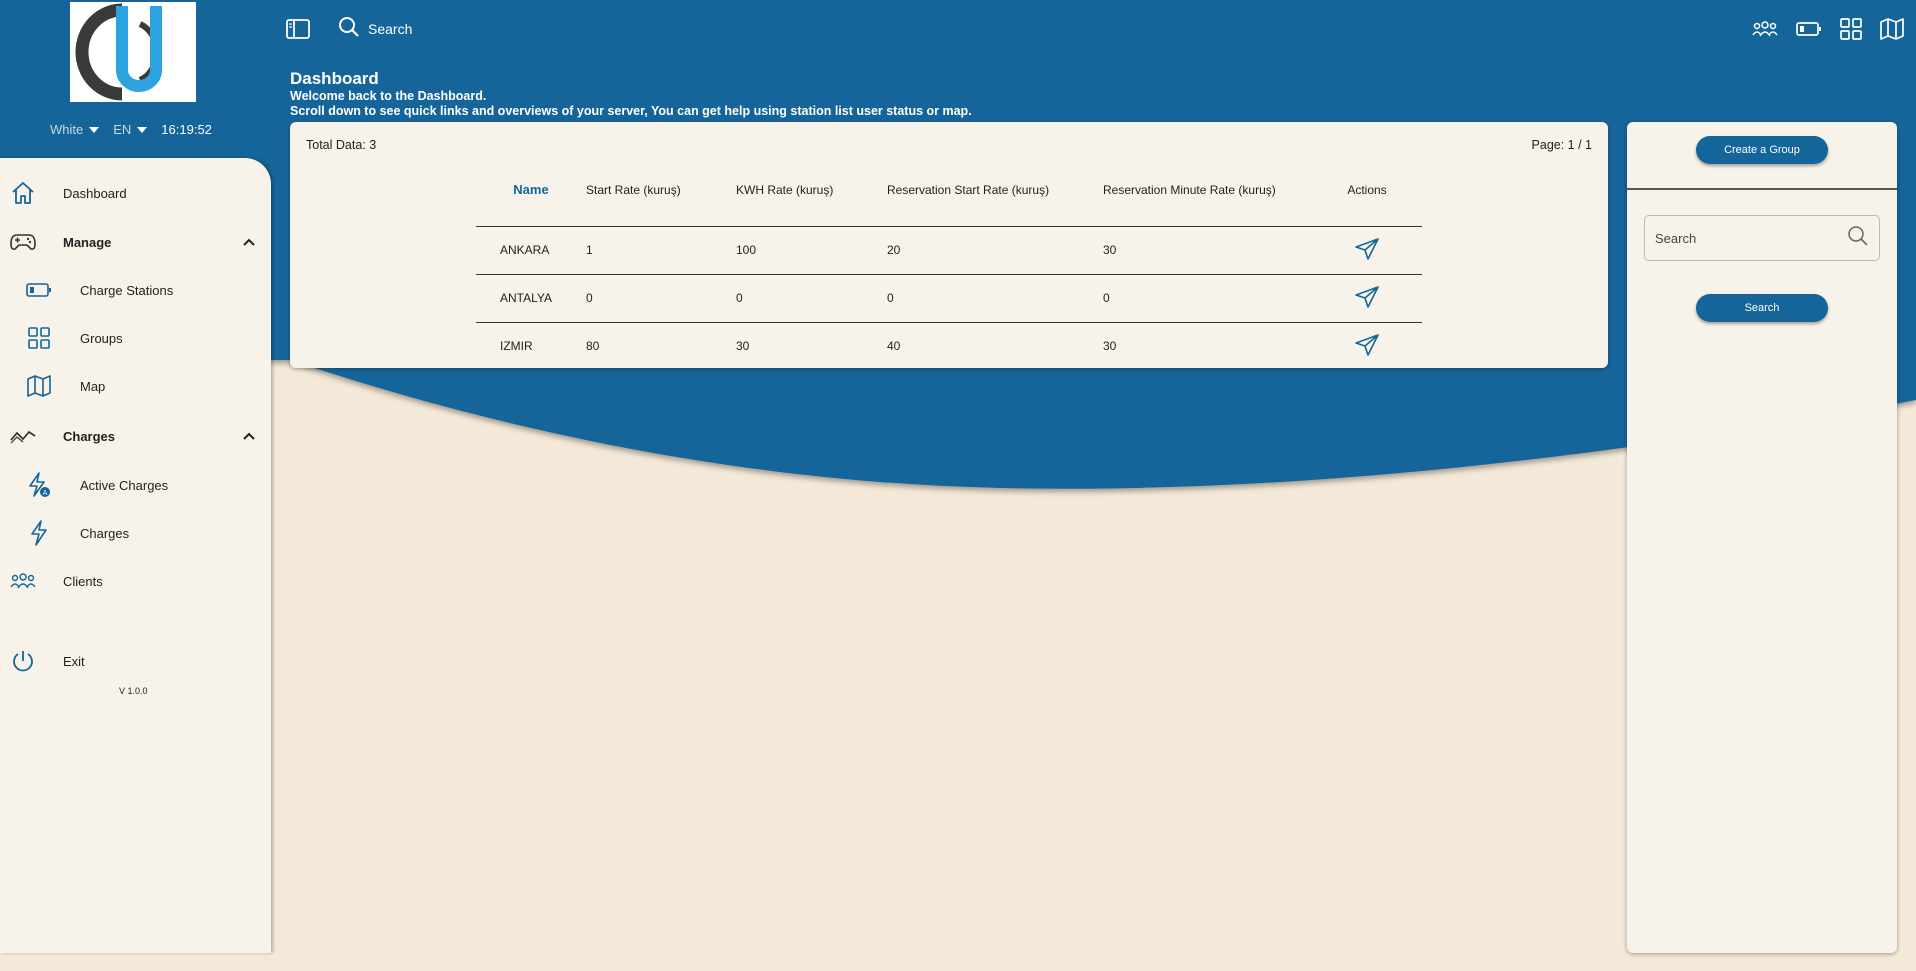  What do you see at coordinates (133, 52) in the screenshot?
I see `brand-logo` at bounding box center [133, 52].